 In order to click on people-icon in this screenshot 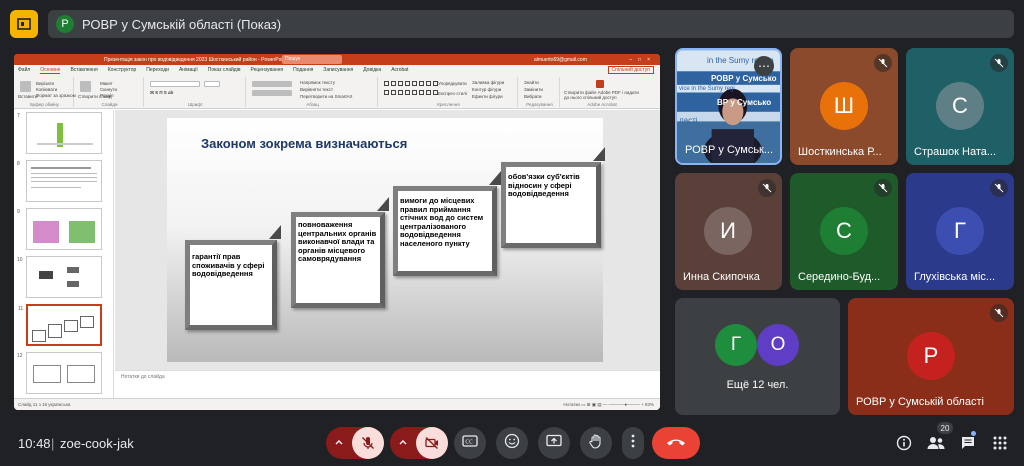, I will do `click(936, 443)`.